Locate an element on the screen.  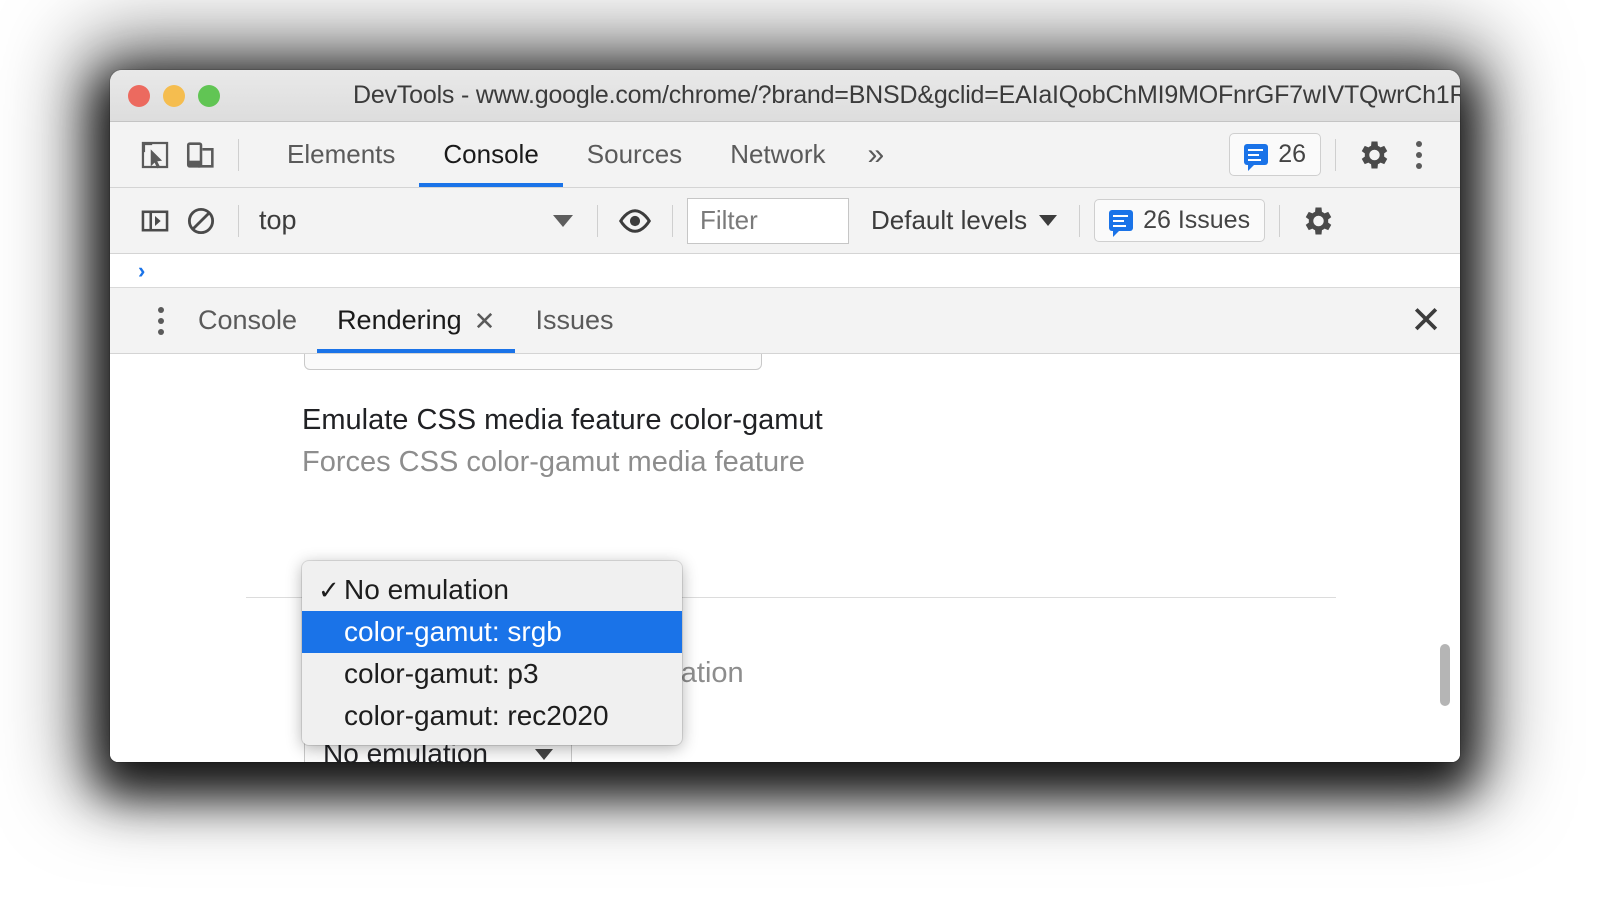
log-level-label: Default levels is located at coordinates (949, 220).